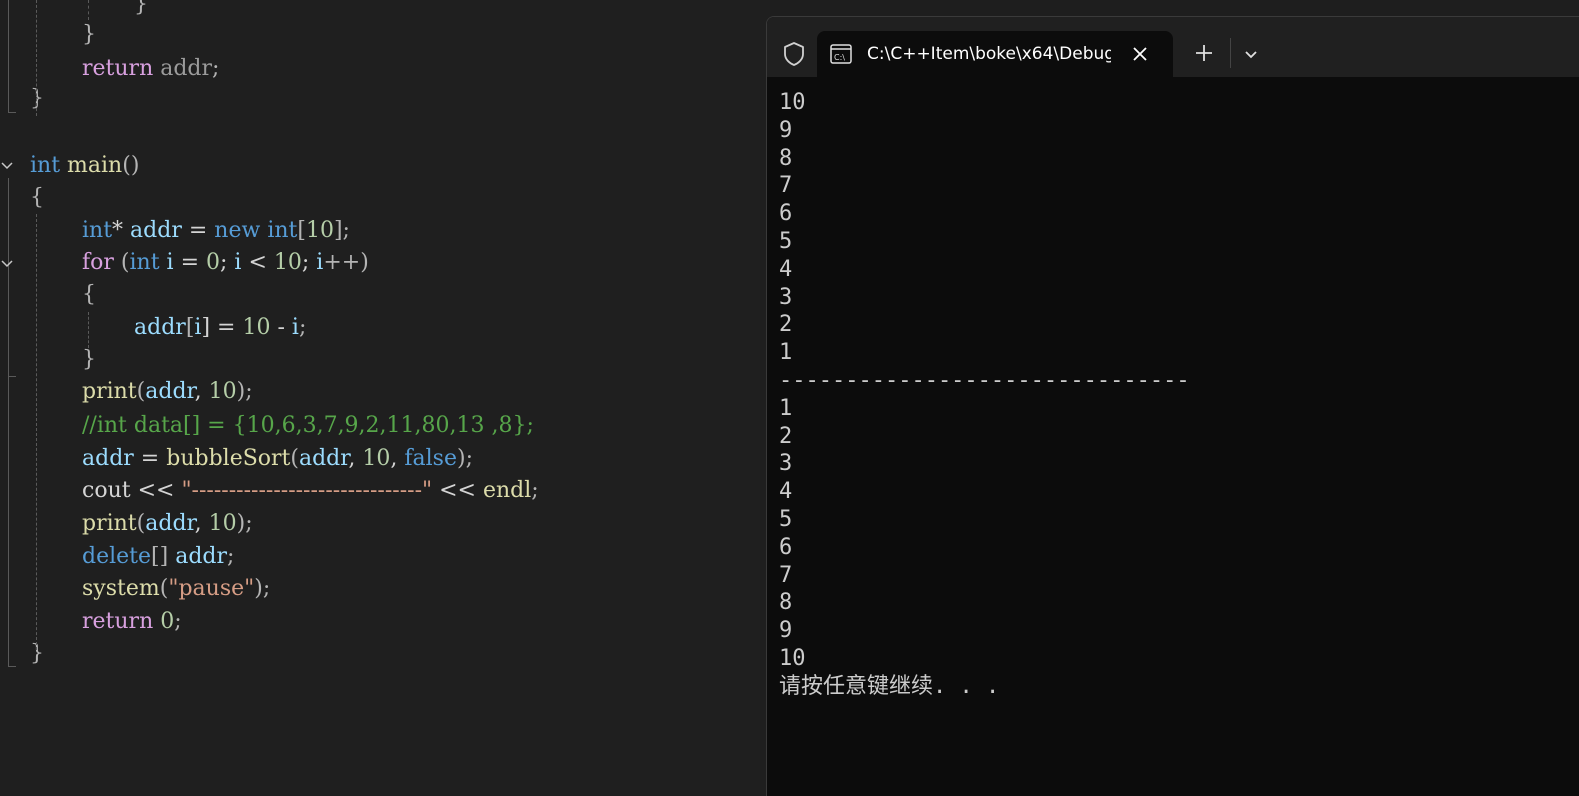 Image resolution: width=1579 pixels, height=796 pixels. Describe the element at coordinates (1251, 54) in the screenshot. I see `chevron-down-icon` at that location.